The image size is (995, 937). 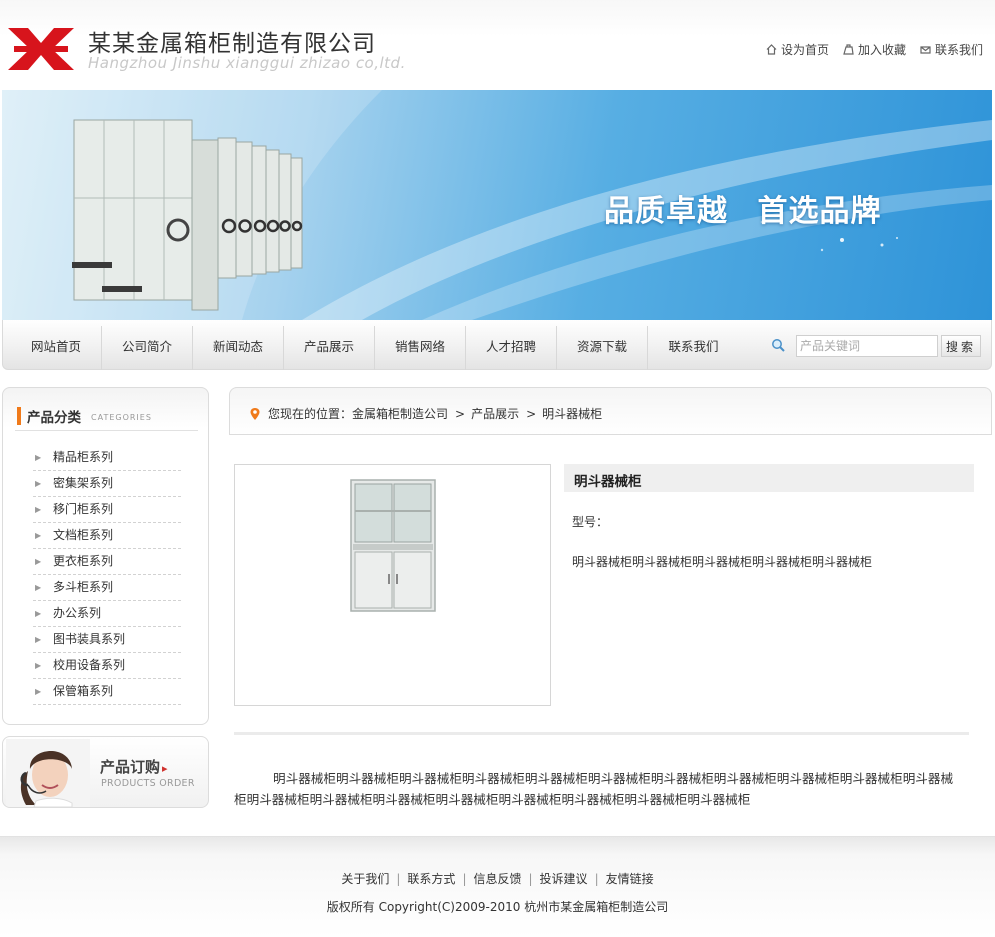 What do you see at coordinates (925, 50) in the screenshot?
I see `contact-icon` at bounding box center [925, 50].